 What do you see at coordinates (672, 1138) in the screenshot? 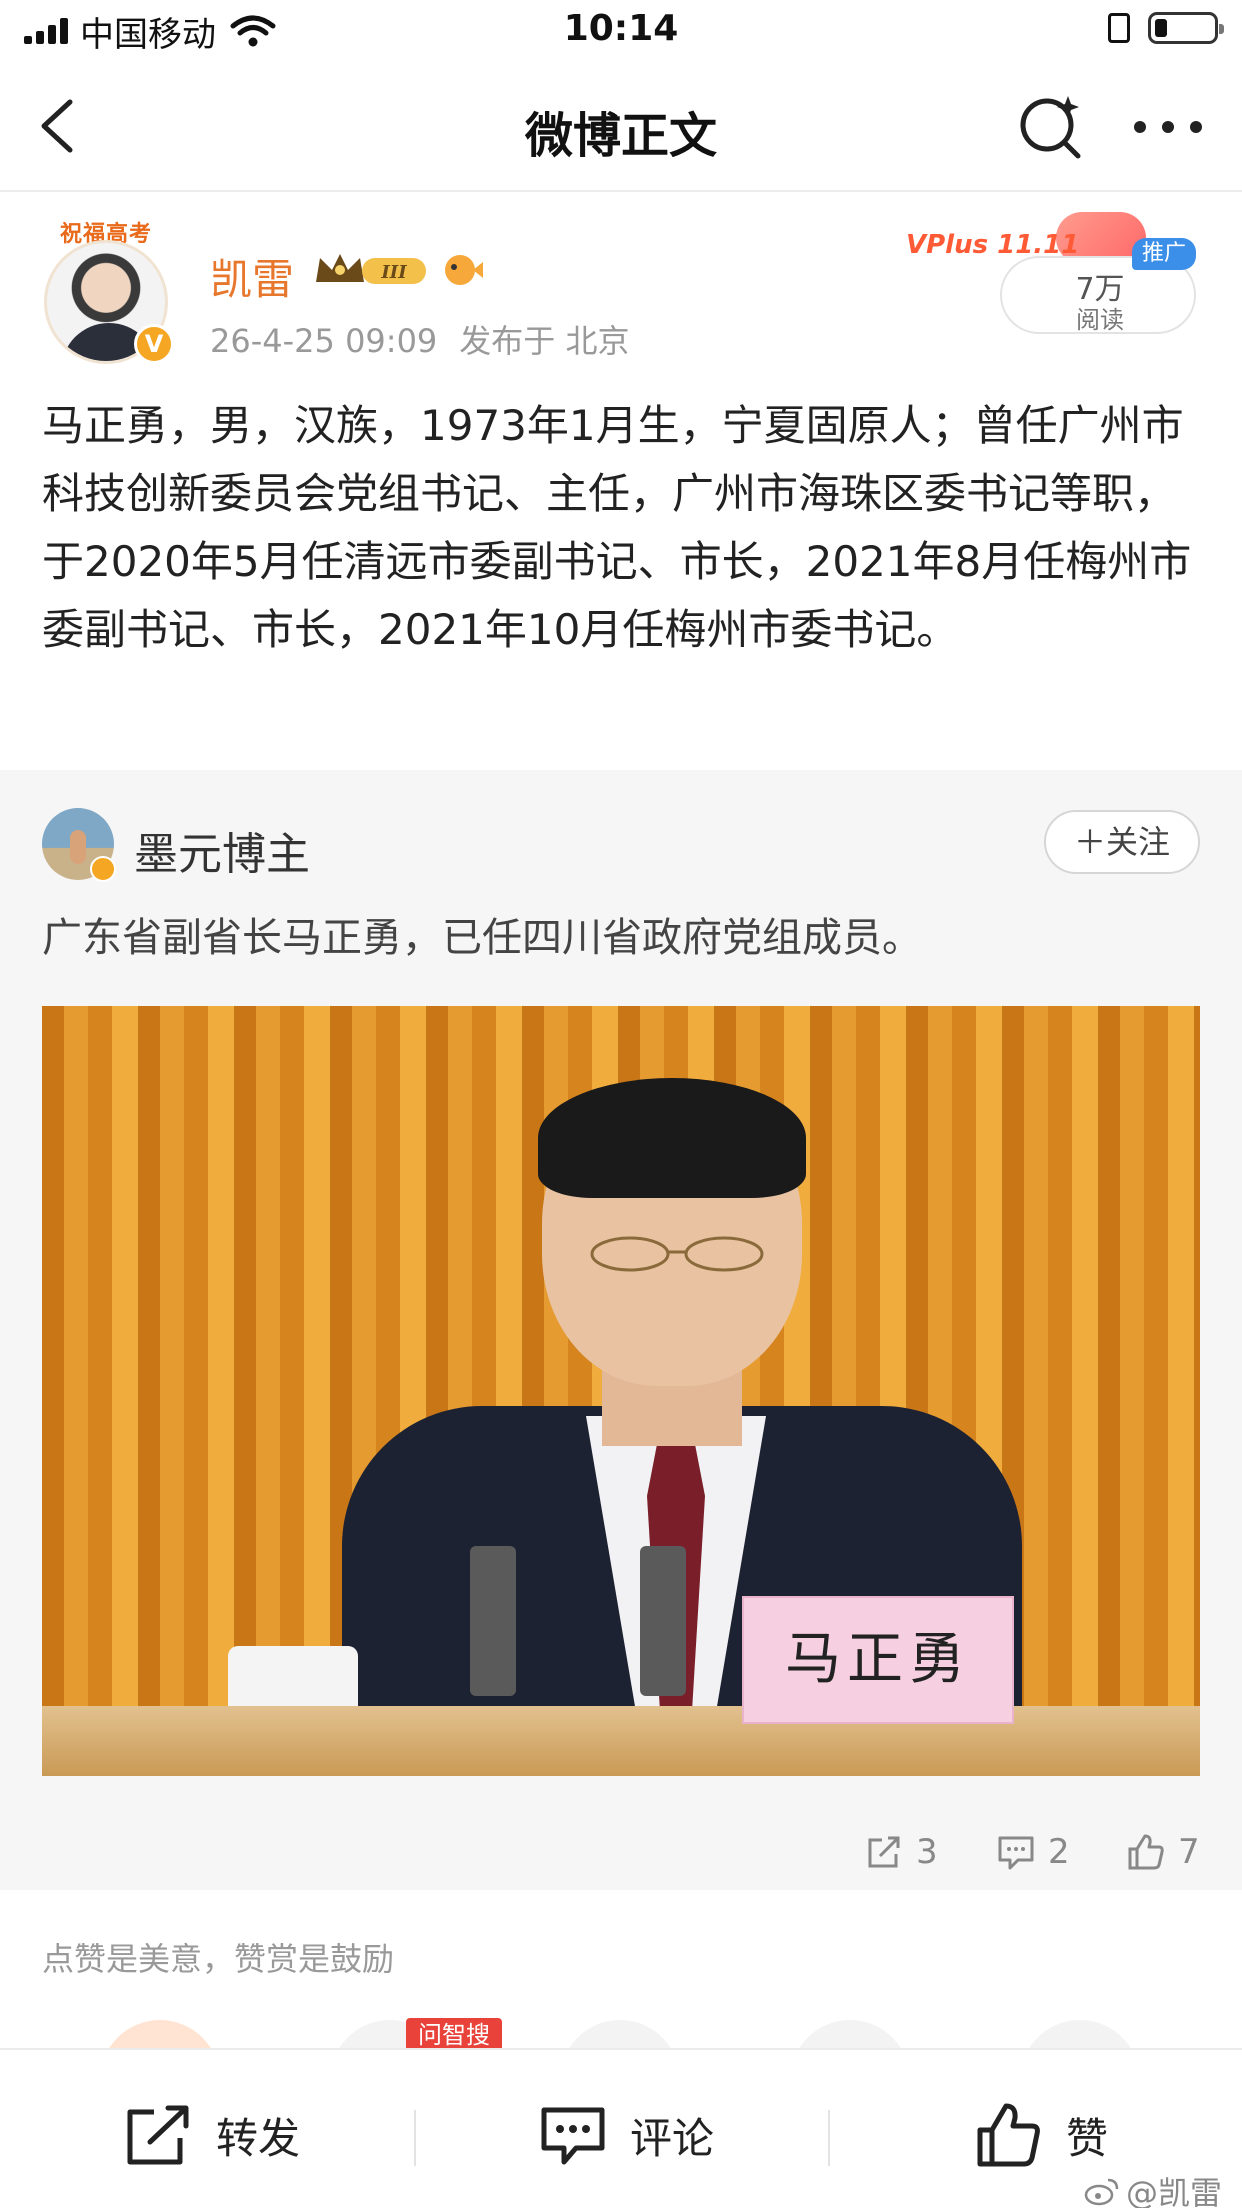
I see `photo-hair` at bounding box center [672, 1138].